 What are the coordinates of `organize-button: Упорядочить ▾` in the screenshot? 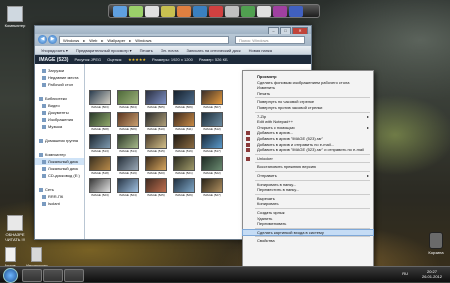 It's located at (54, 50).